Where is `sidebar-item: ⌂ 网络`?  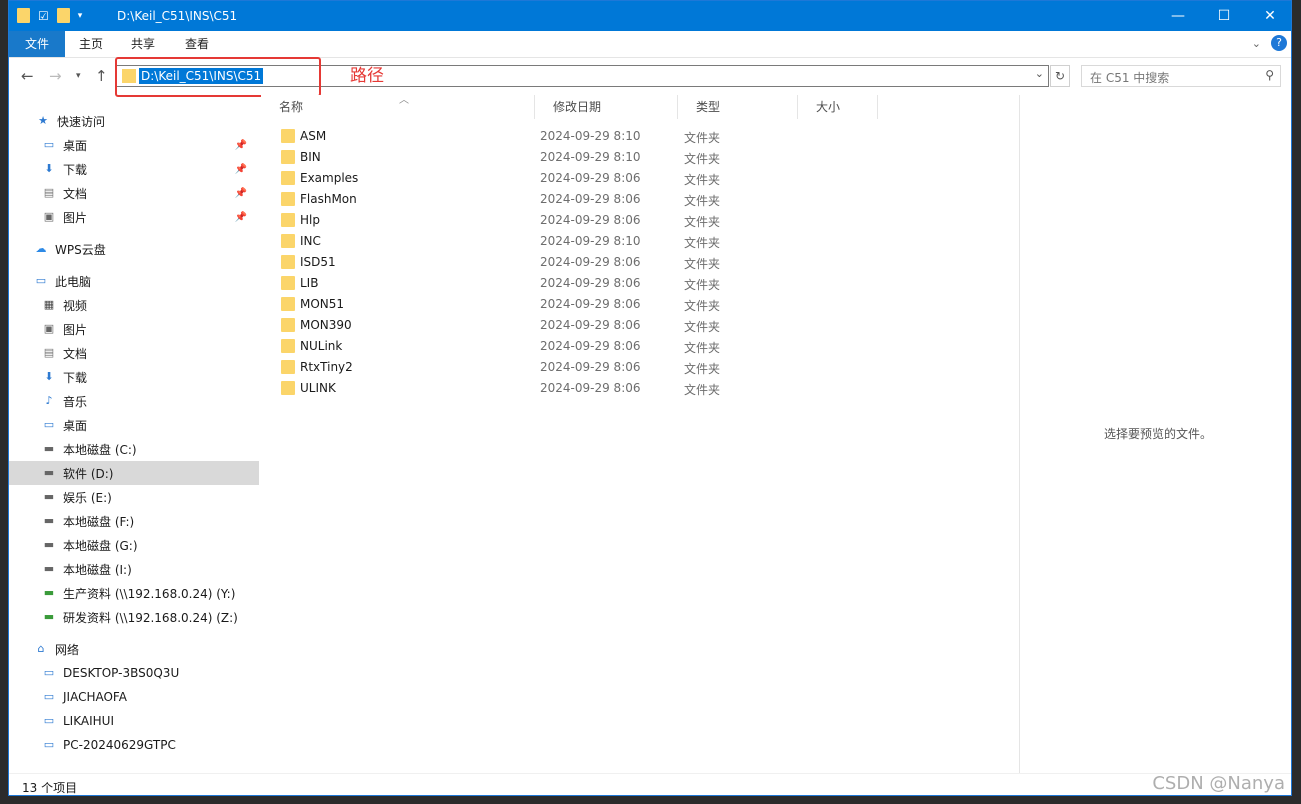 sidebar-item: ⌂ 网络 is located at coordinates (134, 649).